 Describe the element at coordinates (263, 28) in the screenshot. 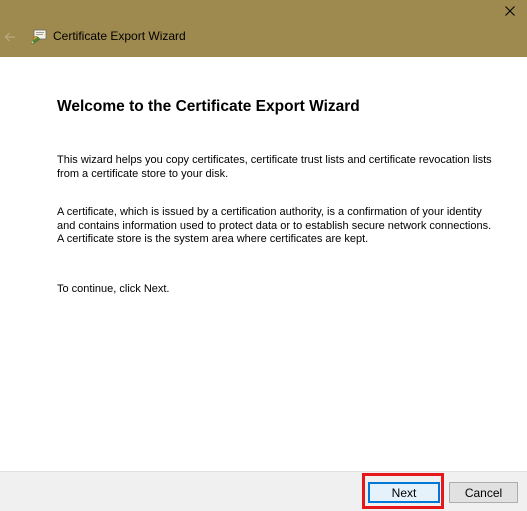

I see `title-bar: Certificate Export Wizard` at that location.